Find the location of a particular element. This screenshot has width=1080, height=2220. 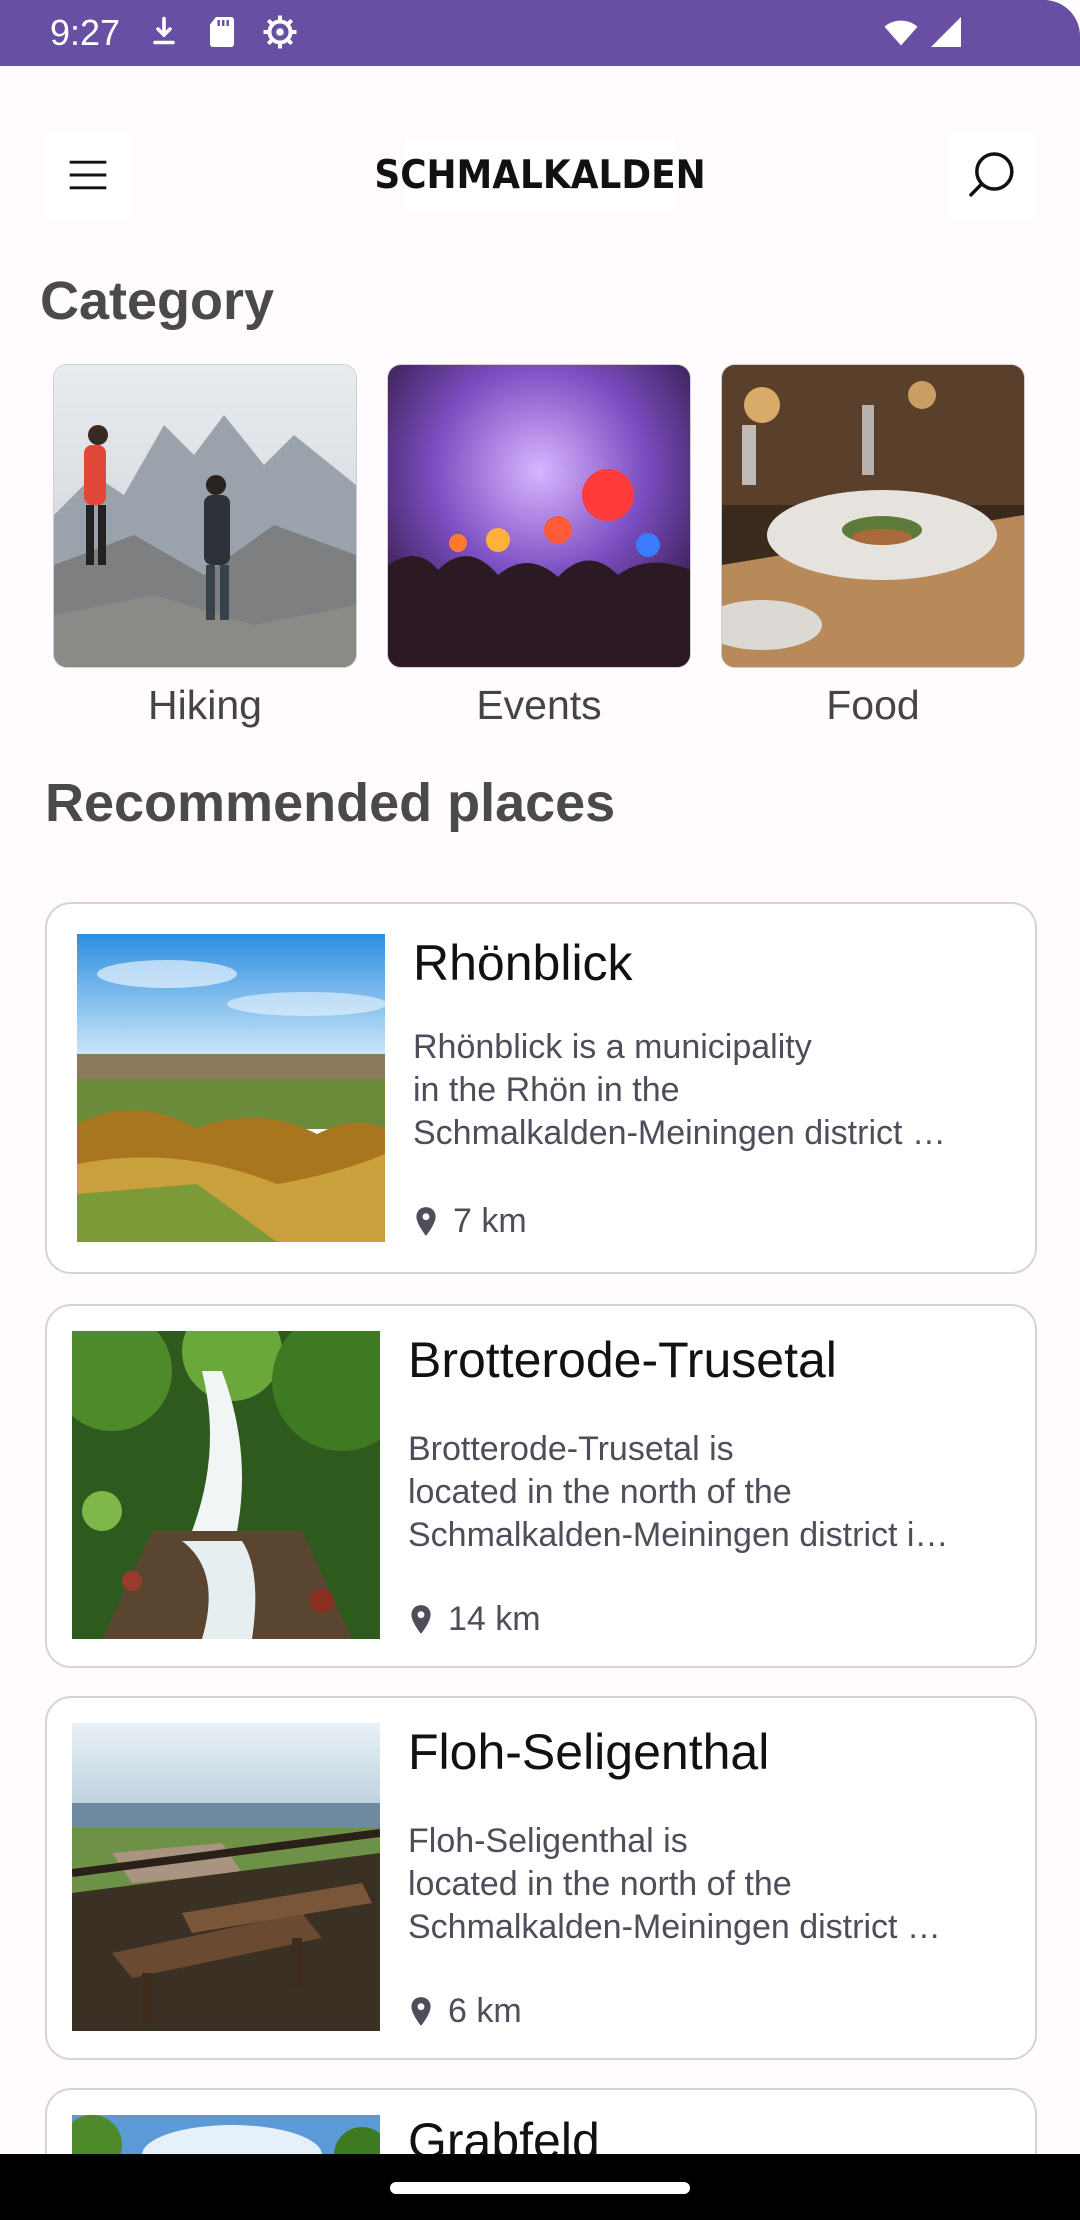

menu-button is located at coordinates (88, 175).